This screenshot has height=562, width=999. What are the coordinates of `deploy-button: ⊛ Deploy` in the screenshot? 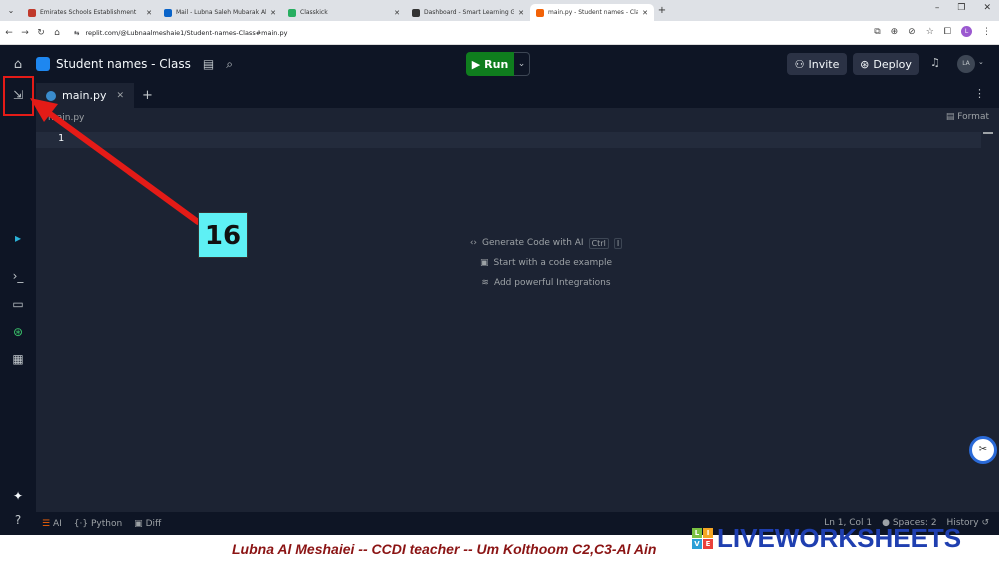 It's located at (886, 64).